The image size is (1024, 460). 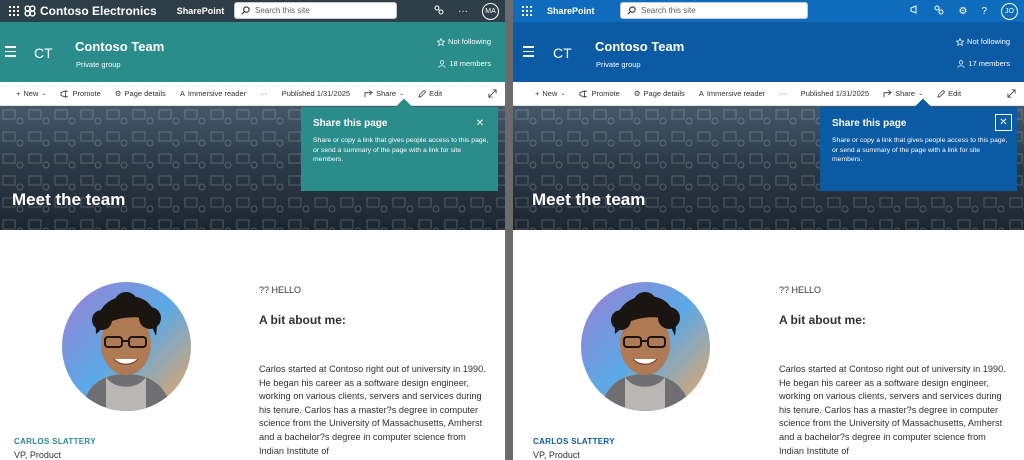 What do you see at coordinates (800, 290) in the screenshot?
I see `hello-text: ?? HELLO` at bounding box center [800, 290].